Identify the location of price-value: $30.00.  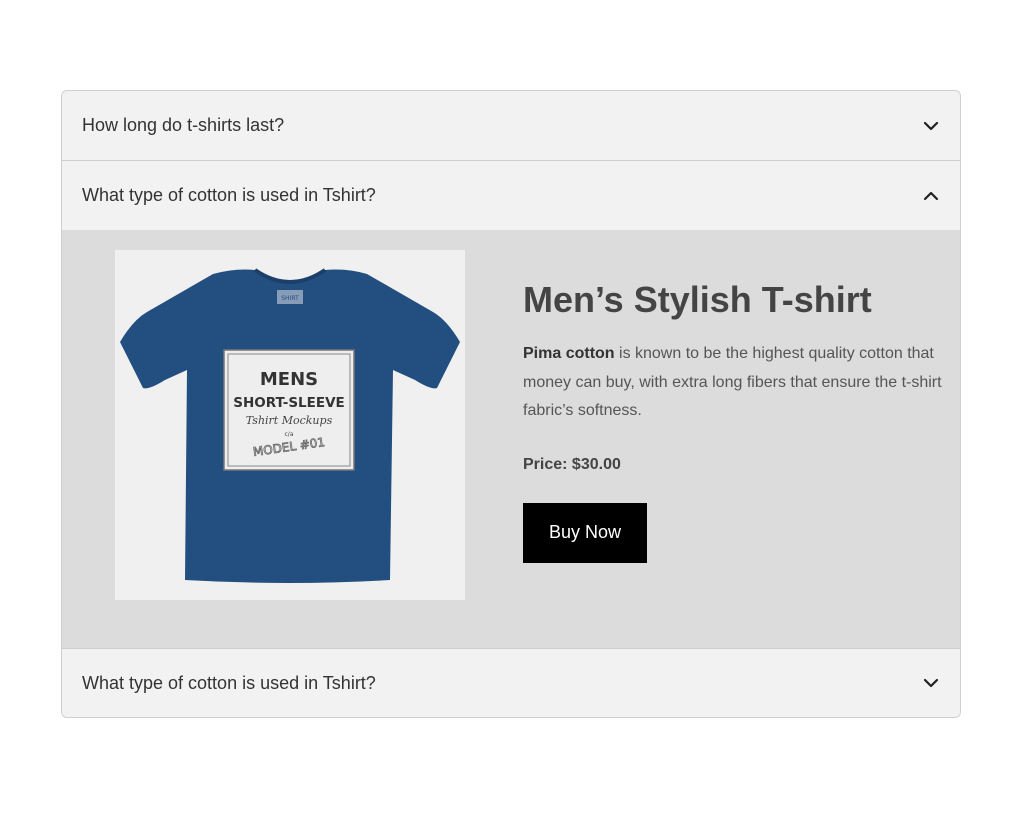
(596, 464).